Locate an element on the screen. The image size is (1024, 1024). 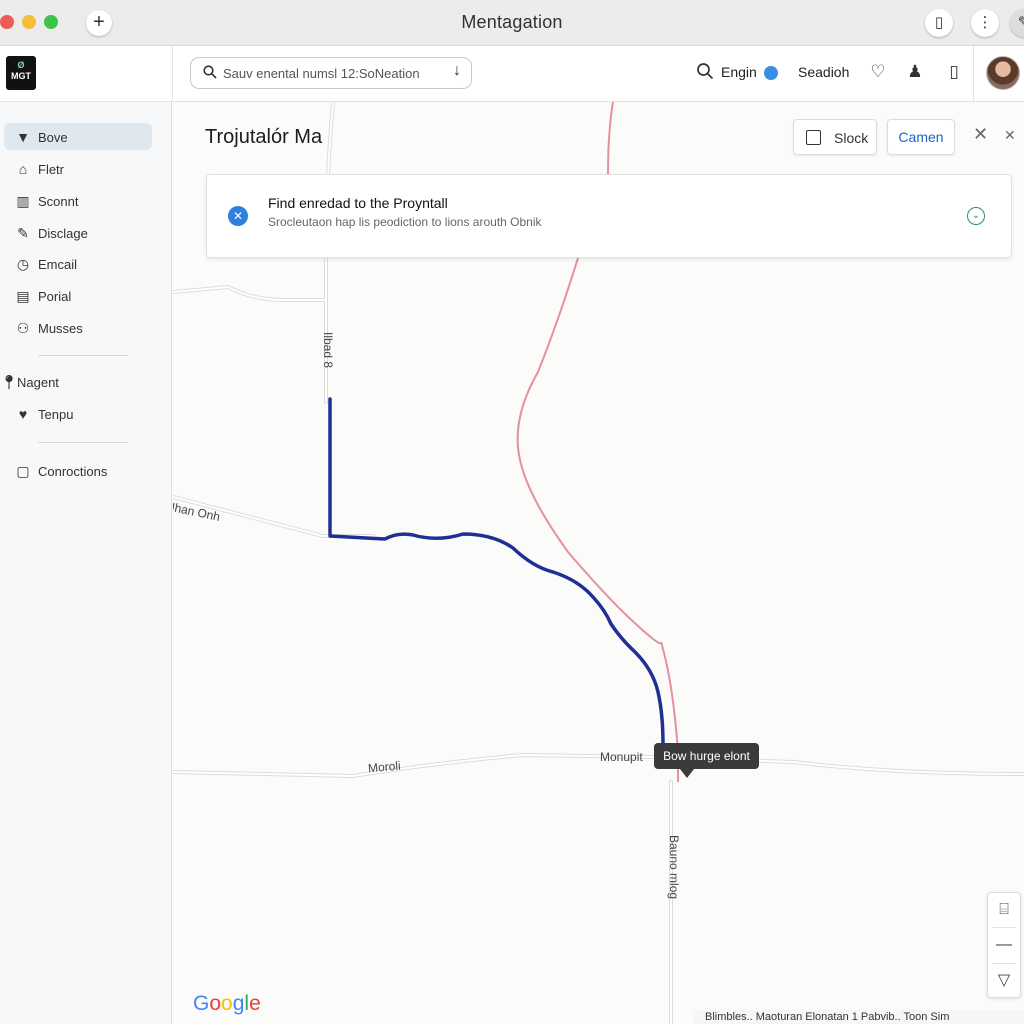
chevron-down-icon: ⌄ is located at coordinates (976, 216).